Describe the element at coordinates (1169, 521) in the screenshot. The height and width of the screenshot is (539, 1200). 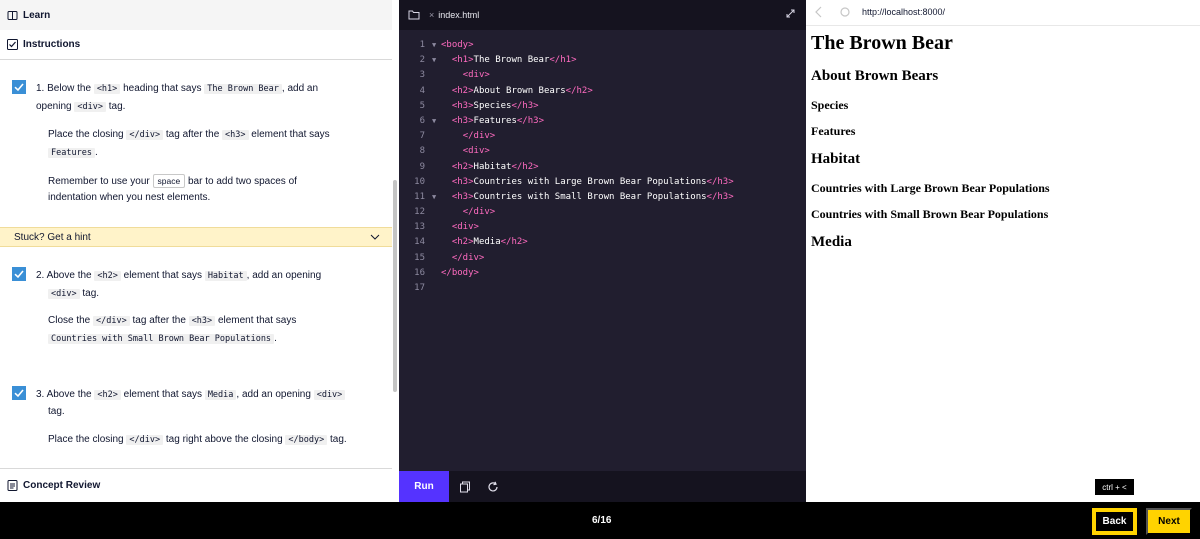
I see `next-button: Next` at that location.